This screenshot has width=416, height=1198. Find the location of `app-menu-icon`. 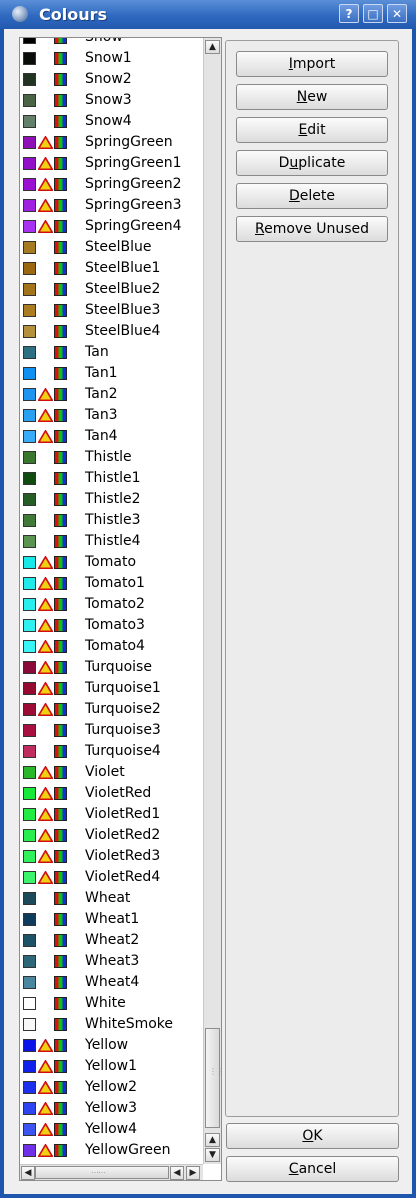

app-menu-icon is located at coordinates (20, 14).